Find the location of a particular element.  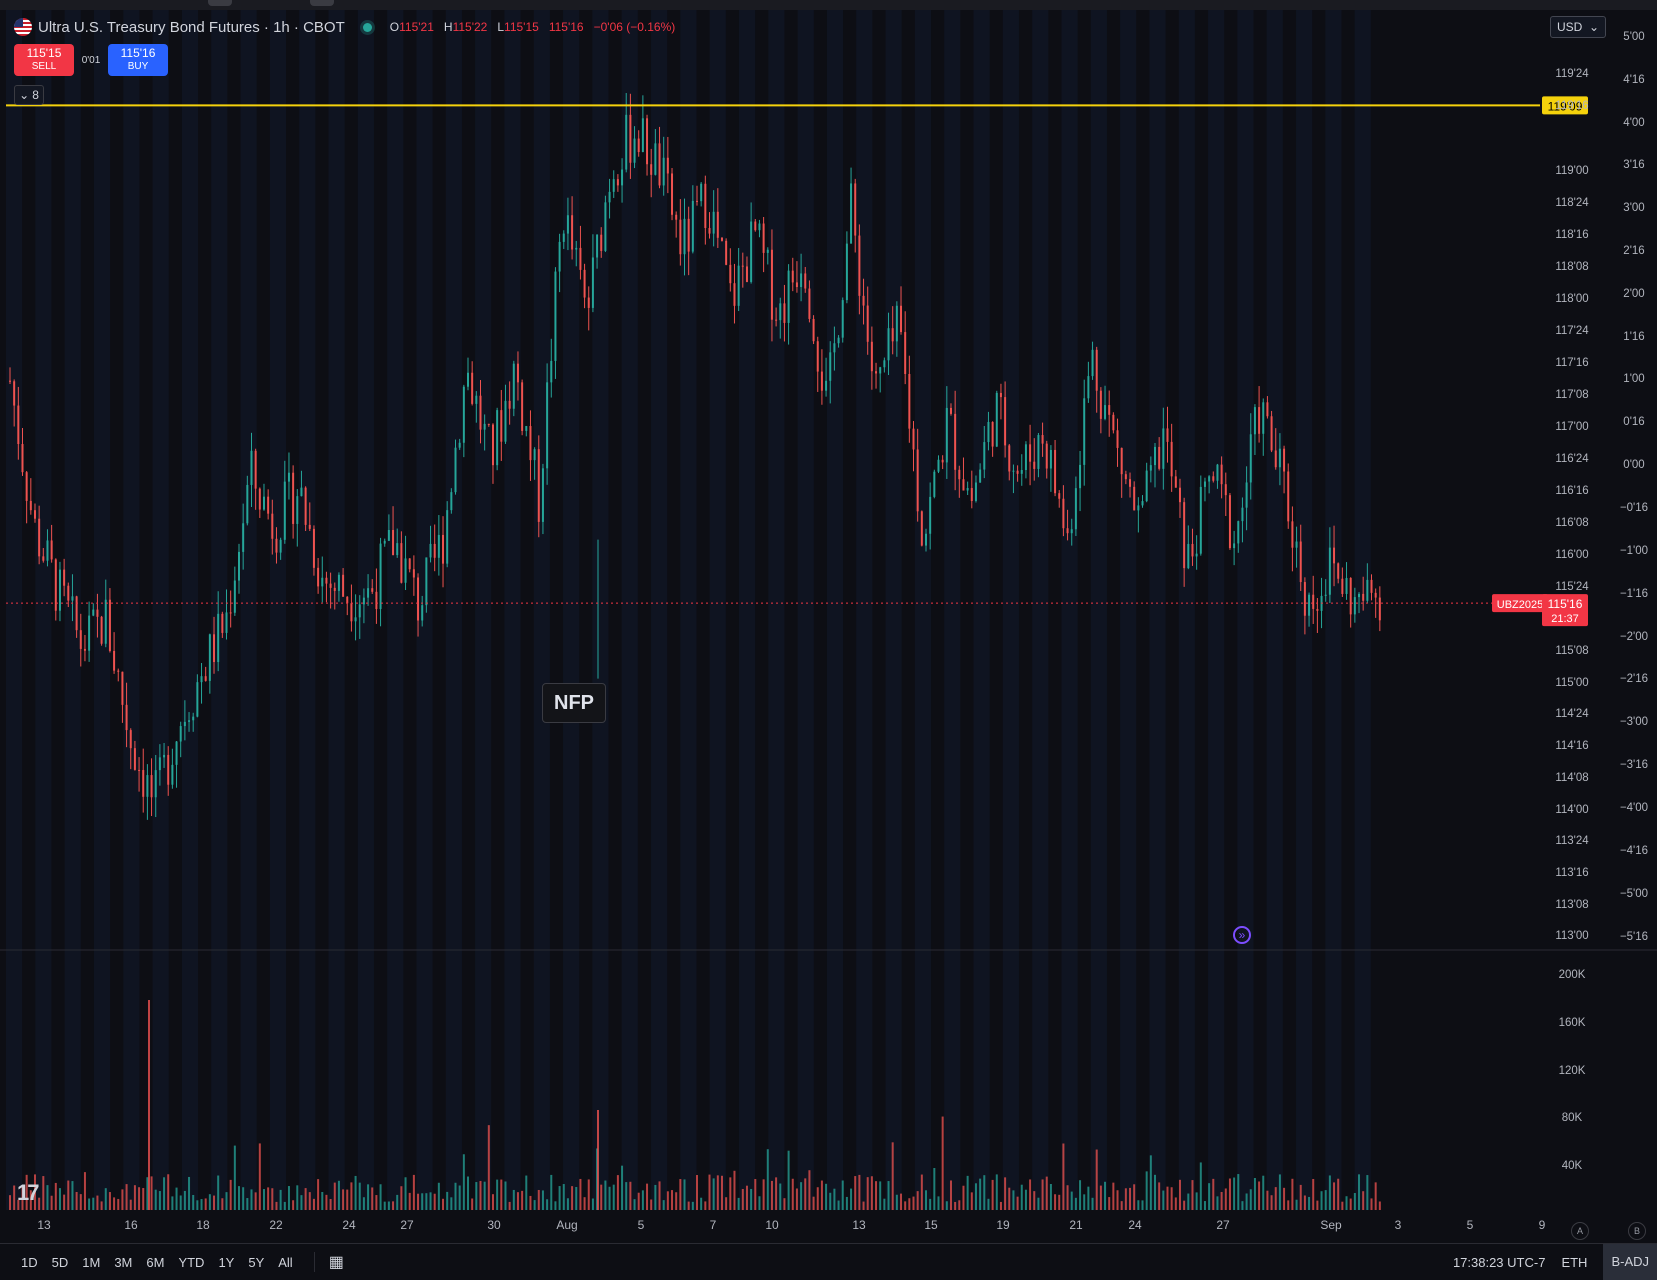

buy-button: 115'16 BUY is located at coordinates (138, 60).